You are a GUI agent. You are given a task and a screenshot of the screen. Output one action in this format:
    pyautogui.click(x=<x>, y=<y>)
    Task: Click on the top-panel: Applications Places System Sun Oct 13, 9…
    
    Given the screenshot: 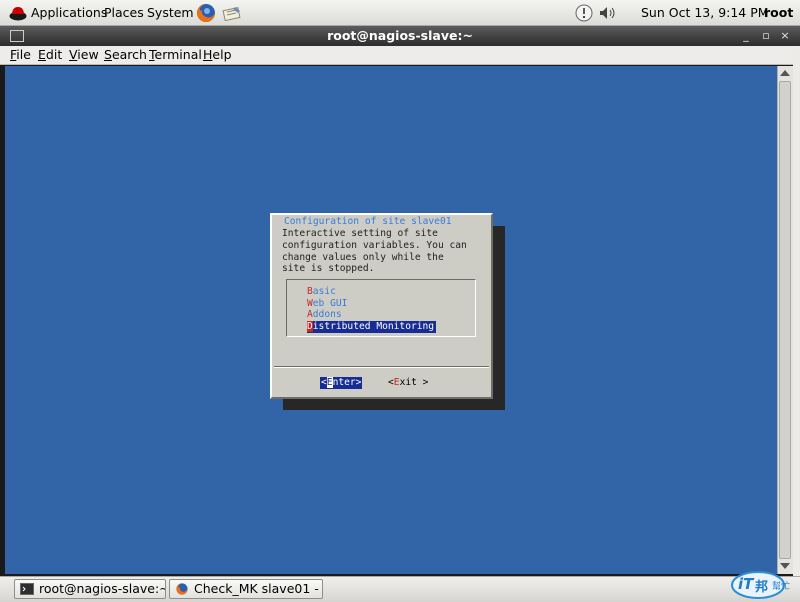 What is the action you would take?
    pyautogui.click(x=400, y=13)
    